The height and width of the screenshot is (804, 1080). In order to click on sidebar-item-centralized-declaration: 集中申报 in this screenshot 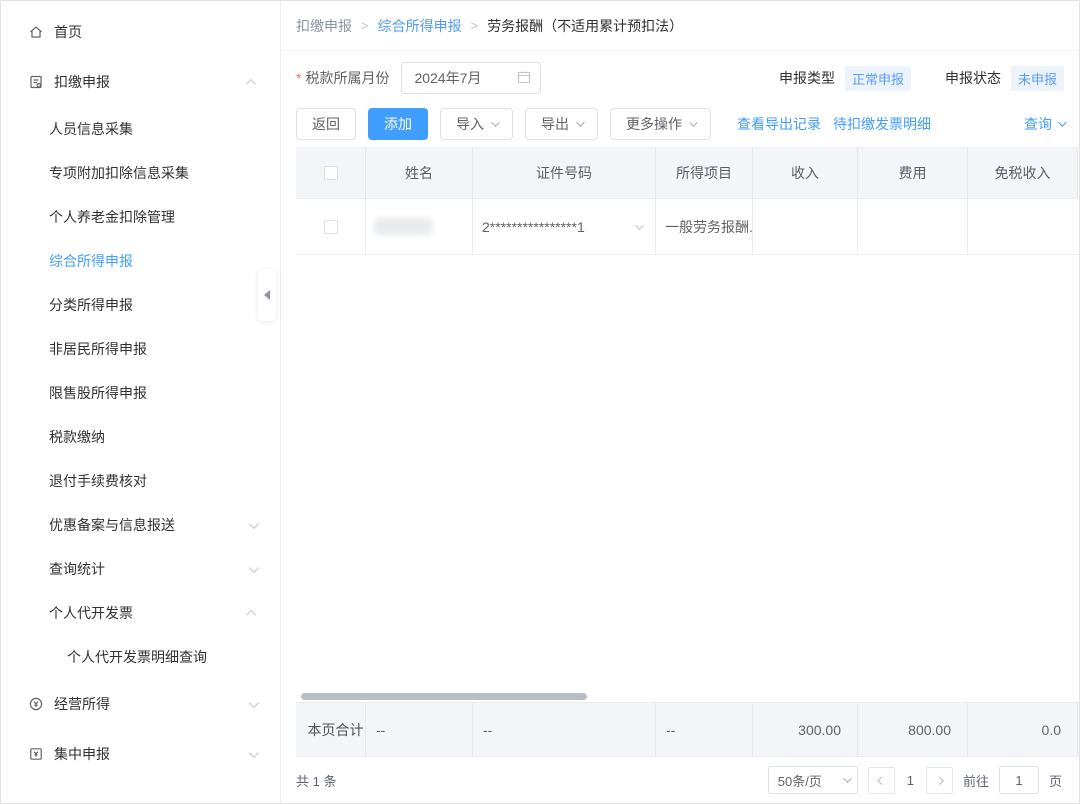, I will do `click(140, 754)`.